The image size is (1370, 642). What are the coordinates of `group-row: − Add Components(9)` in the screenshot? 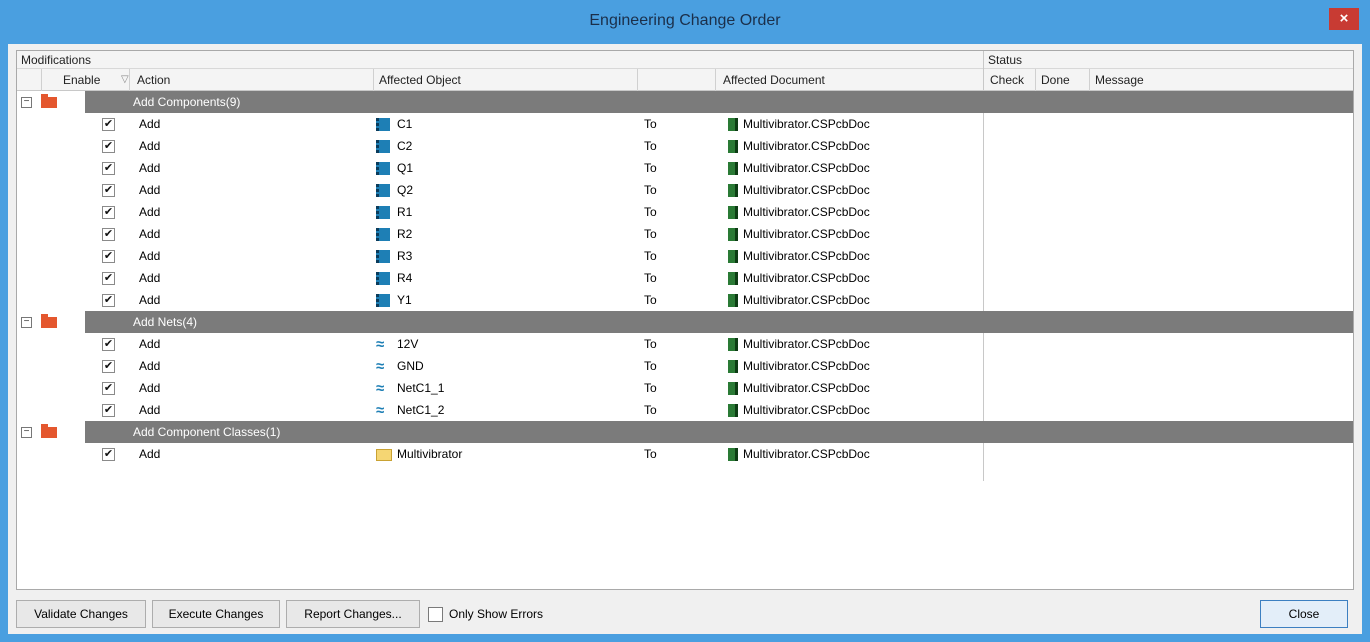 It's located at (685, 102).